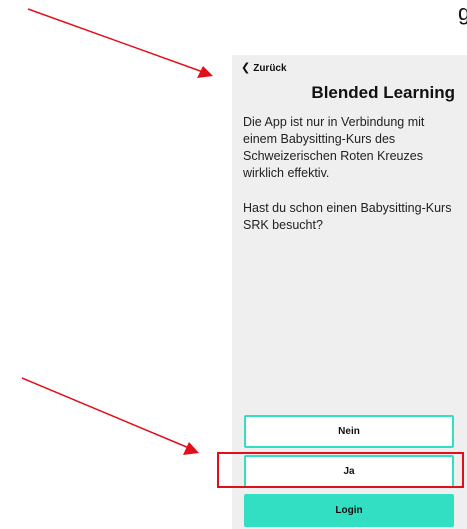 Image resolution: width=467 pixels, height=529 pixels. What do you see at coordinates (191, 448) in the screenshot?
I see `arrow-head-bottom` at bounding box center [191, 448].